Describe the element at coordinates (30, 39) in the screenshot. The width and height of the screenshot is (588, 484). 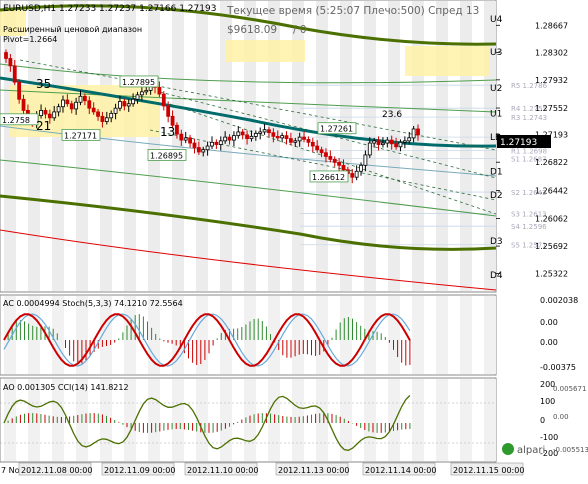
I see `pivot-label: Pivot=1.2664` at that location.